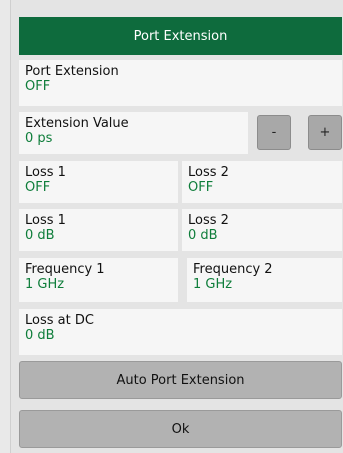 The image size is (343, 453). I want to click on loss2-db-label: Loss 2, so click(208, 220).